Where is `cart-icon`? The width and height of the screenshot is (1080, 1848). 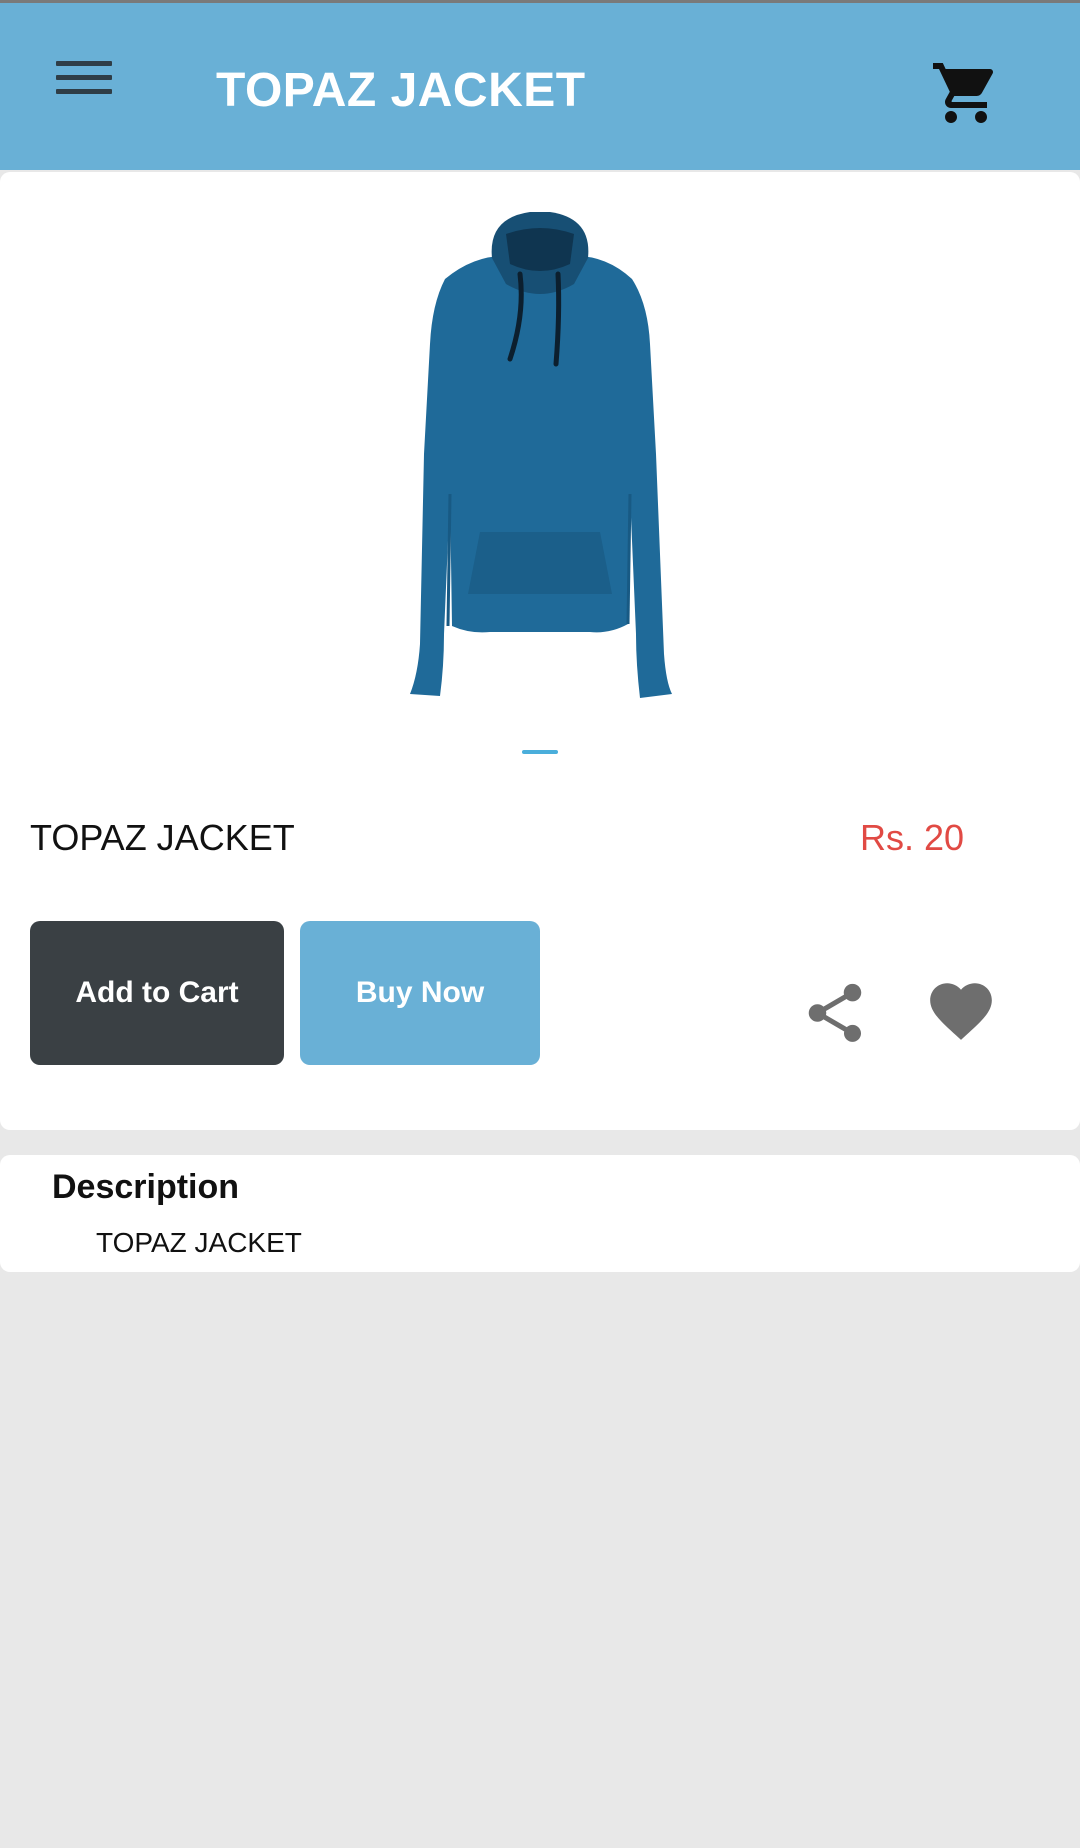
cart-icon is located at coordinates (966, 93).